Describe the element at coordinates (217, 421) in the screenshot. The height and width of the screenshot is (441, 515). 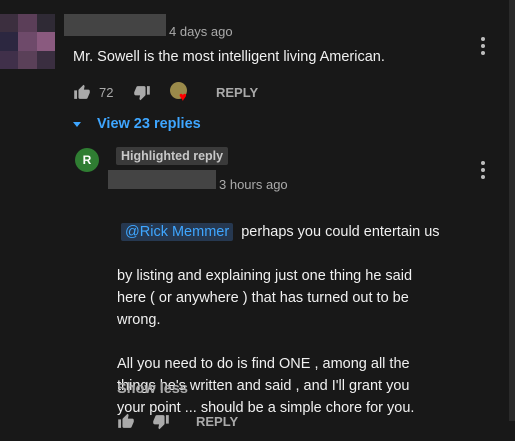
I see `reply-reply-button: REPLY` at that location.